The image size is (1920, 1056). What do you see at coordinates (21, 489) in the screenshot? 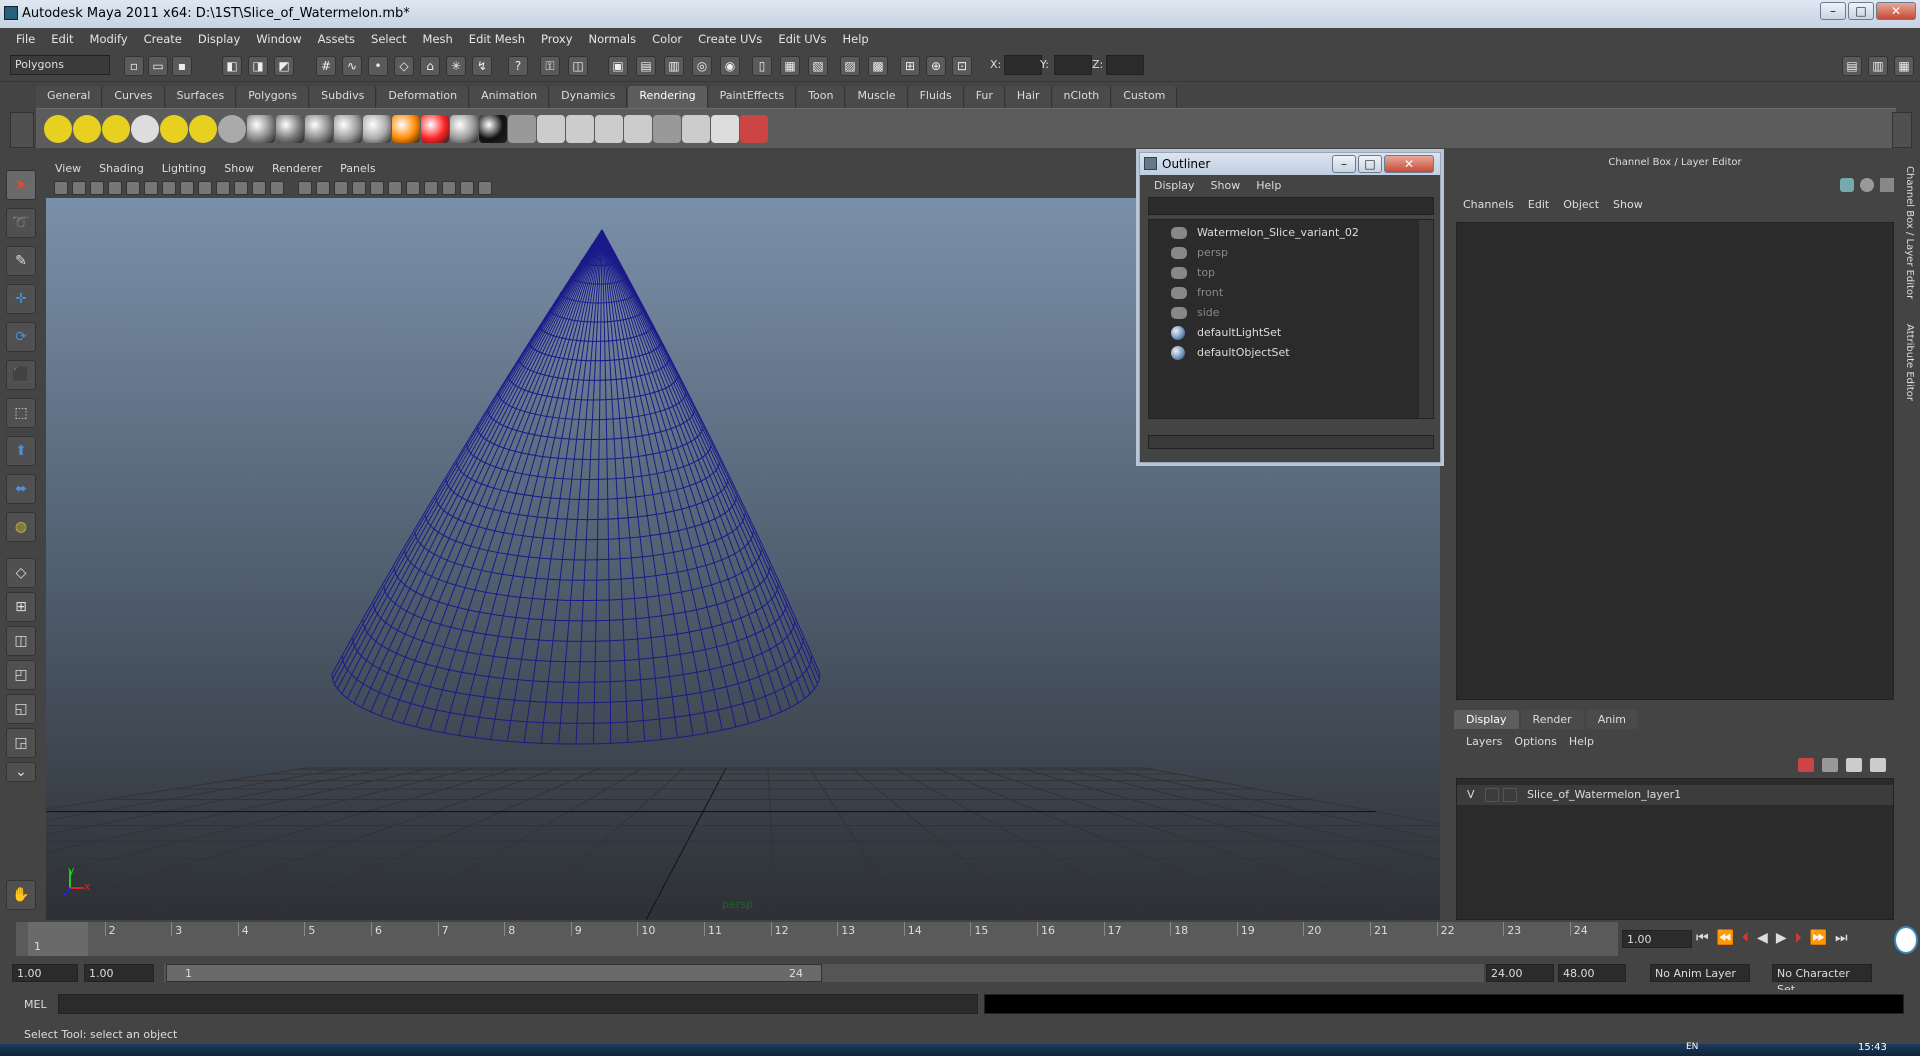
I see `show-manipulator-icon: ⬌` at bounding box center [21, 489].